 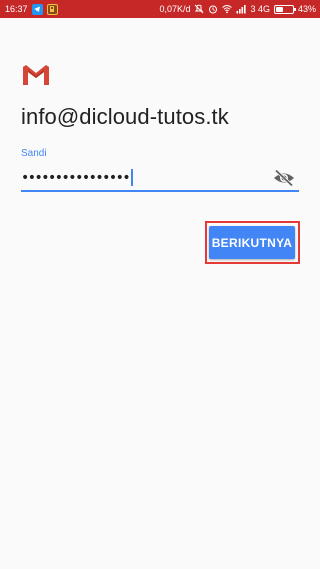 I want to click on battery-icon, so click(x=284, y=9).